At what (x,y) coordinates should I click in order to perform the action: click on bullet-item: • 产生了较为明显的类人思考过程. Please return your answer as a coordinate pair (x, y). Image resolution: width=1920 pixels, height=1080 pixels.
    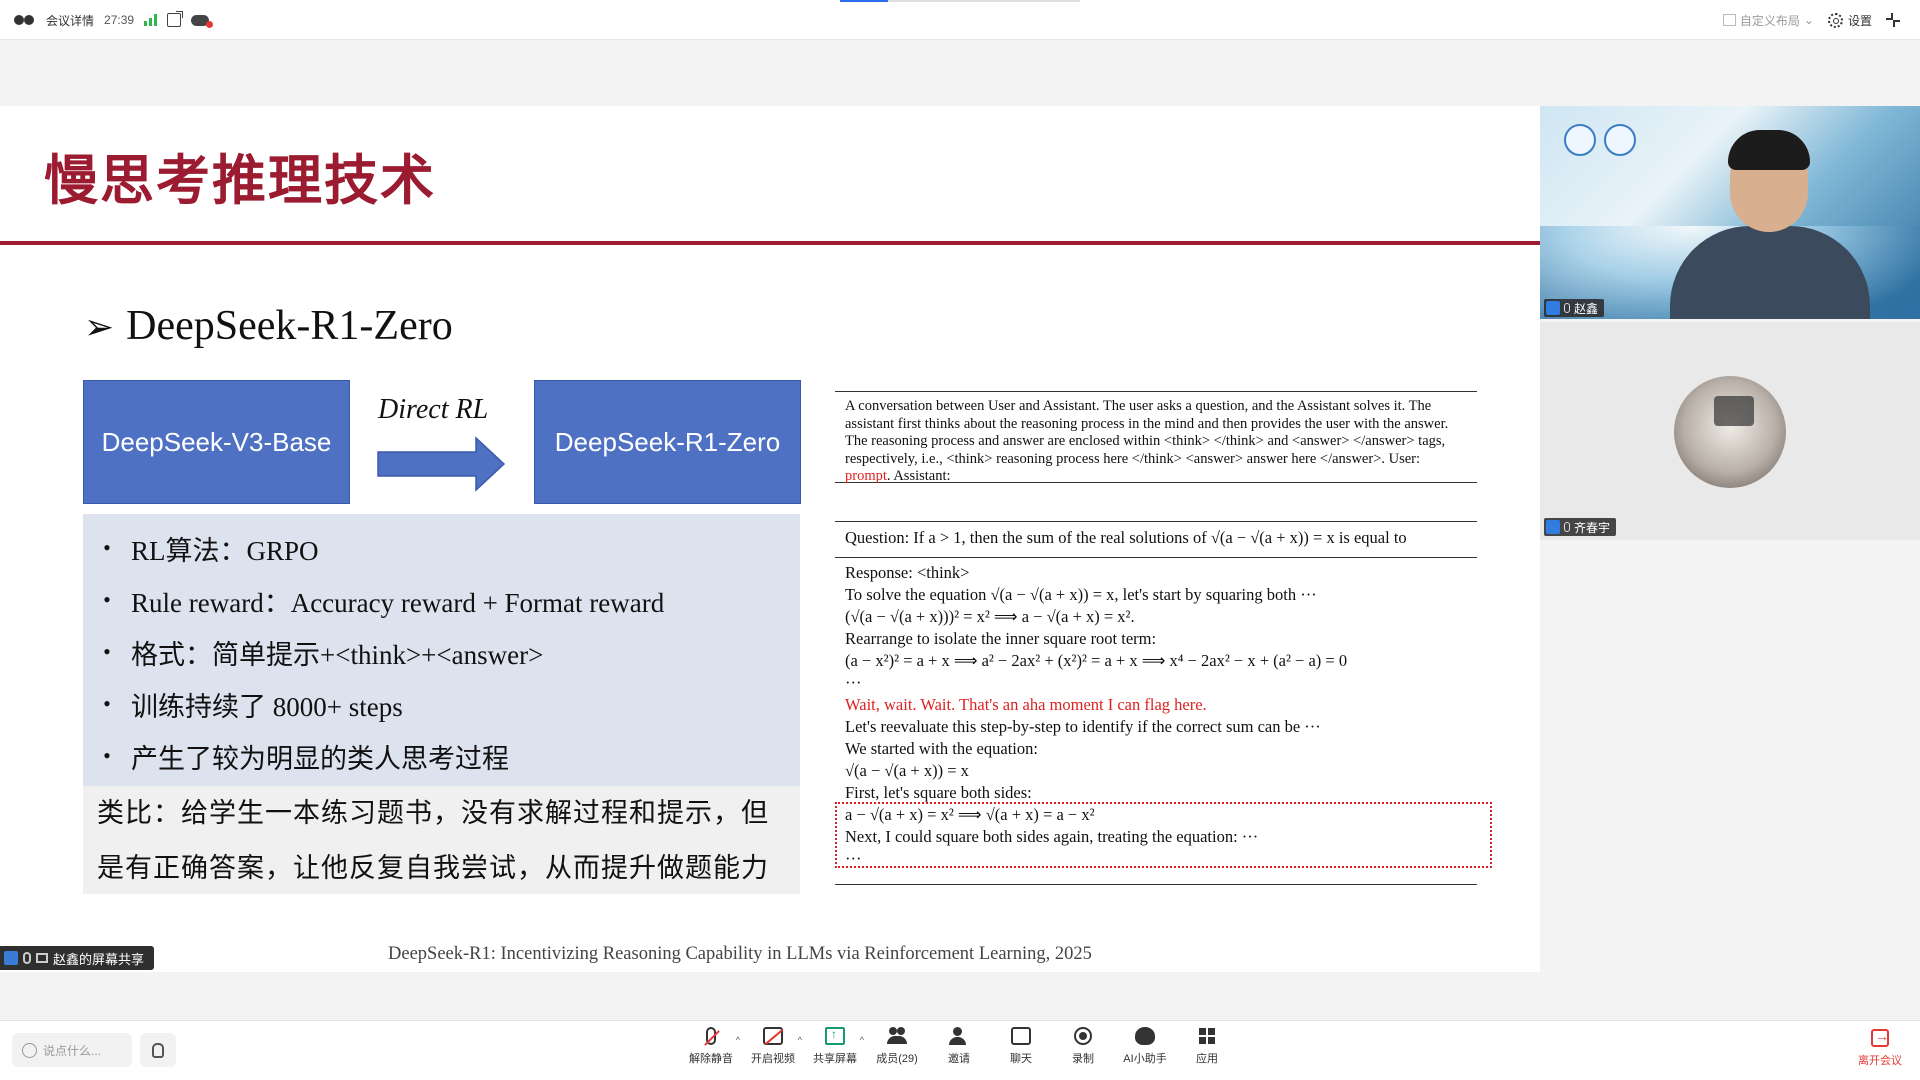
    Looking at the image, I should click on (306, 758).